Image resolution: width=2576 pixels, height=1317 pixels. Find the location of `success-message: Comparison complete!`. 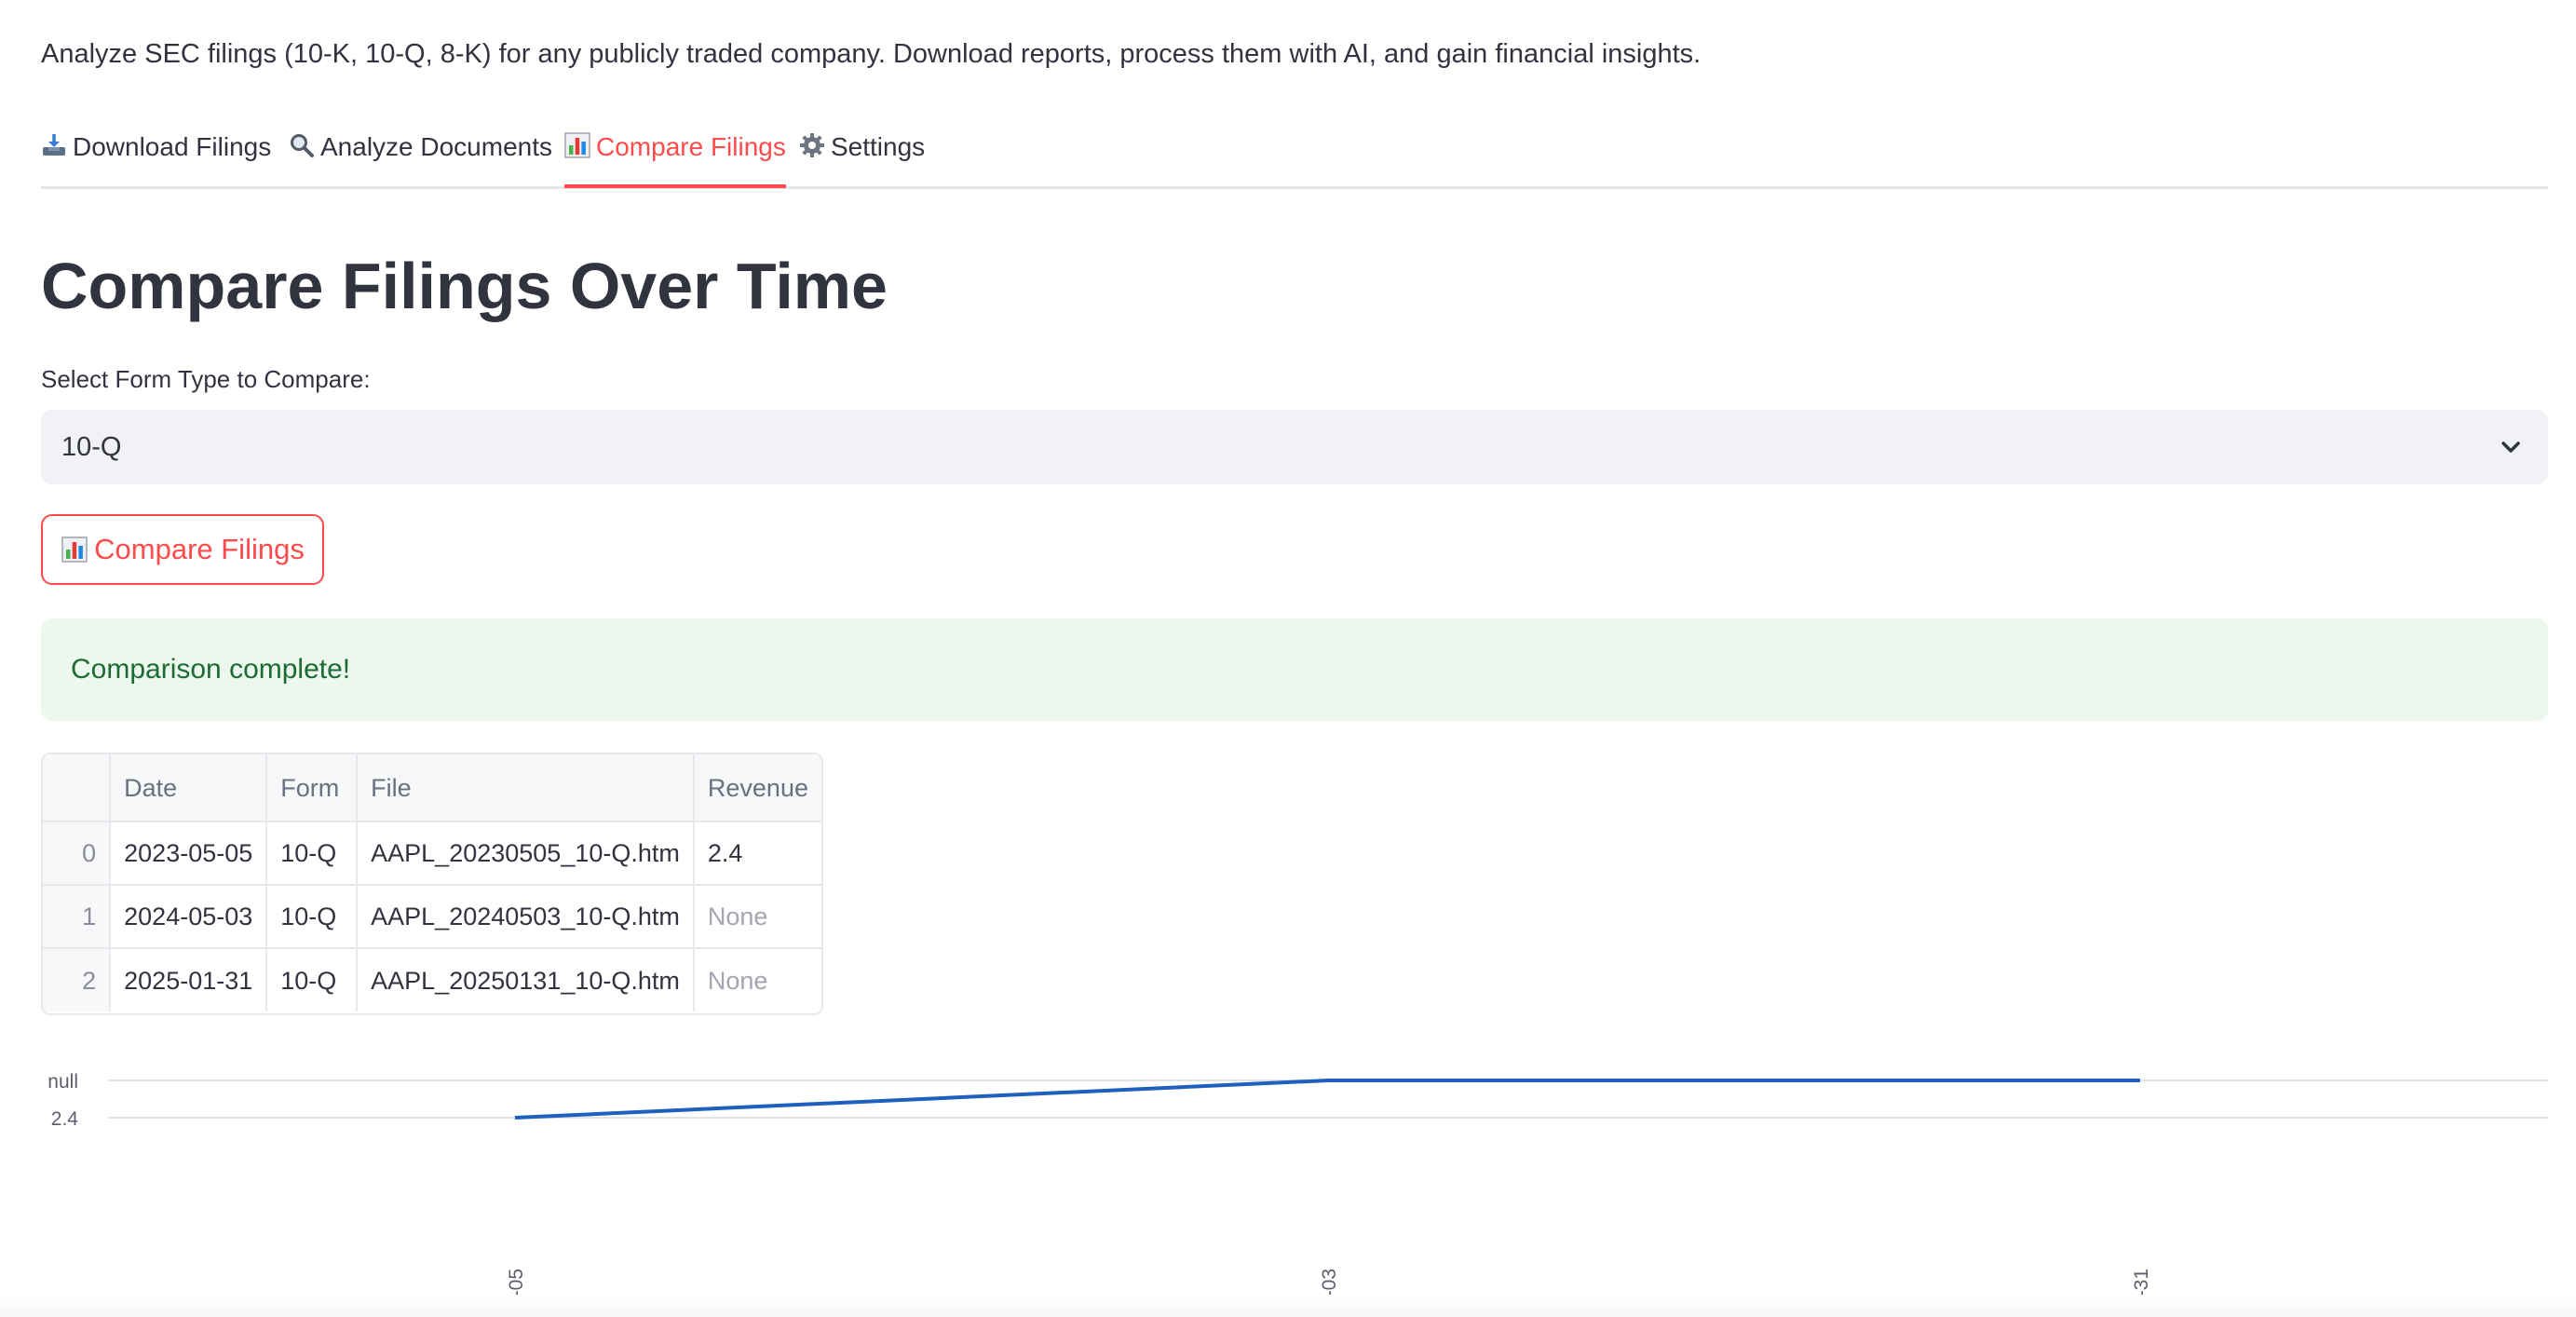

success-message: Comparison complete! is located at coordinates (211, 669).